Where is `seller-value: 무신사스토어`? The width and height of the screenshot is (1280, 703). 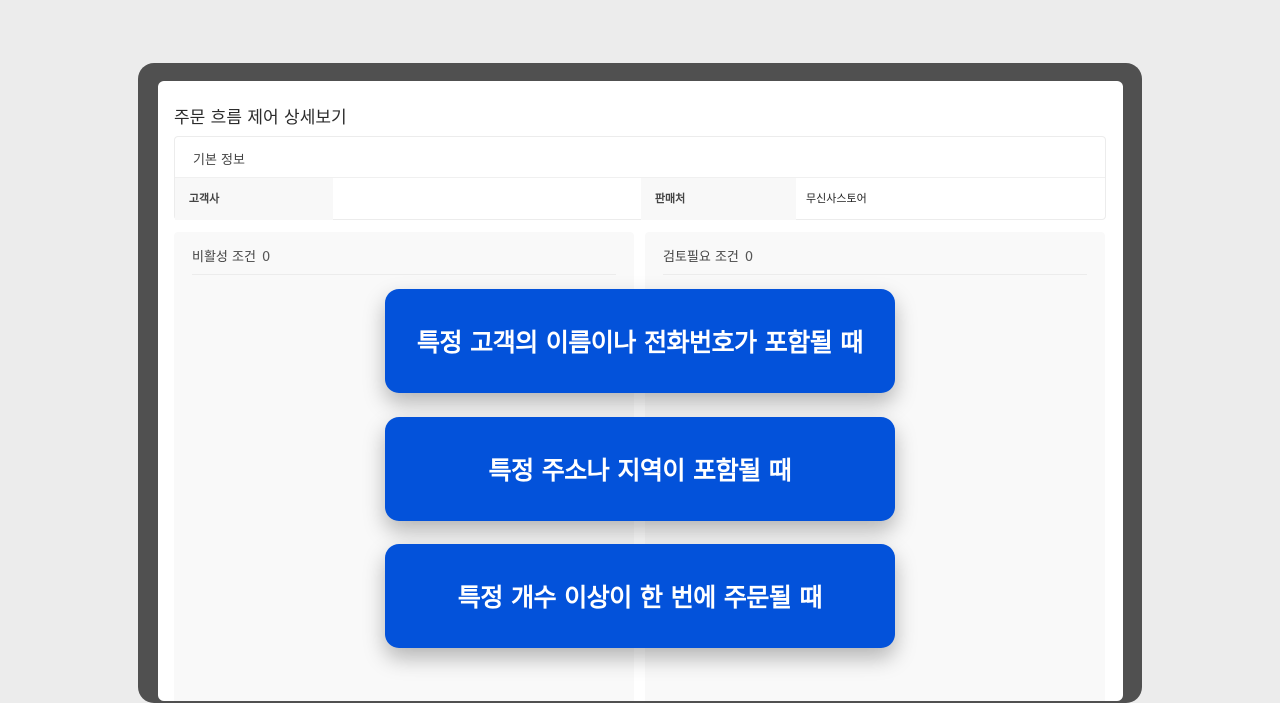 seller-value: 무신사스토어 is located at coordinates (836, 198).